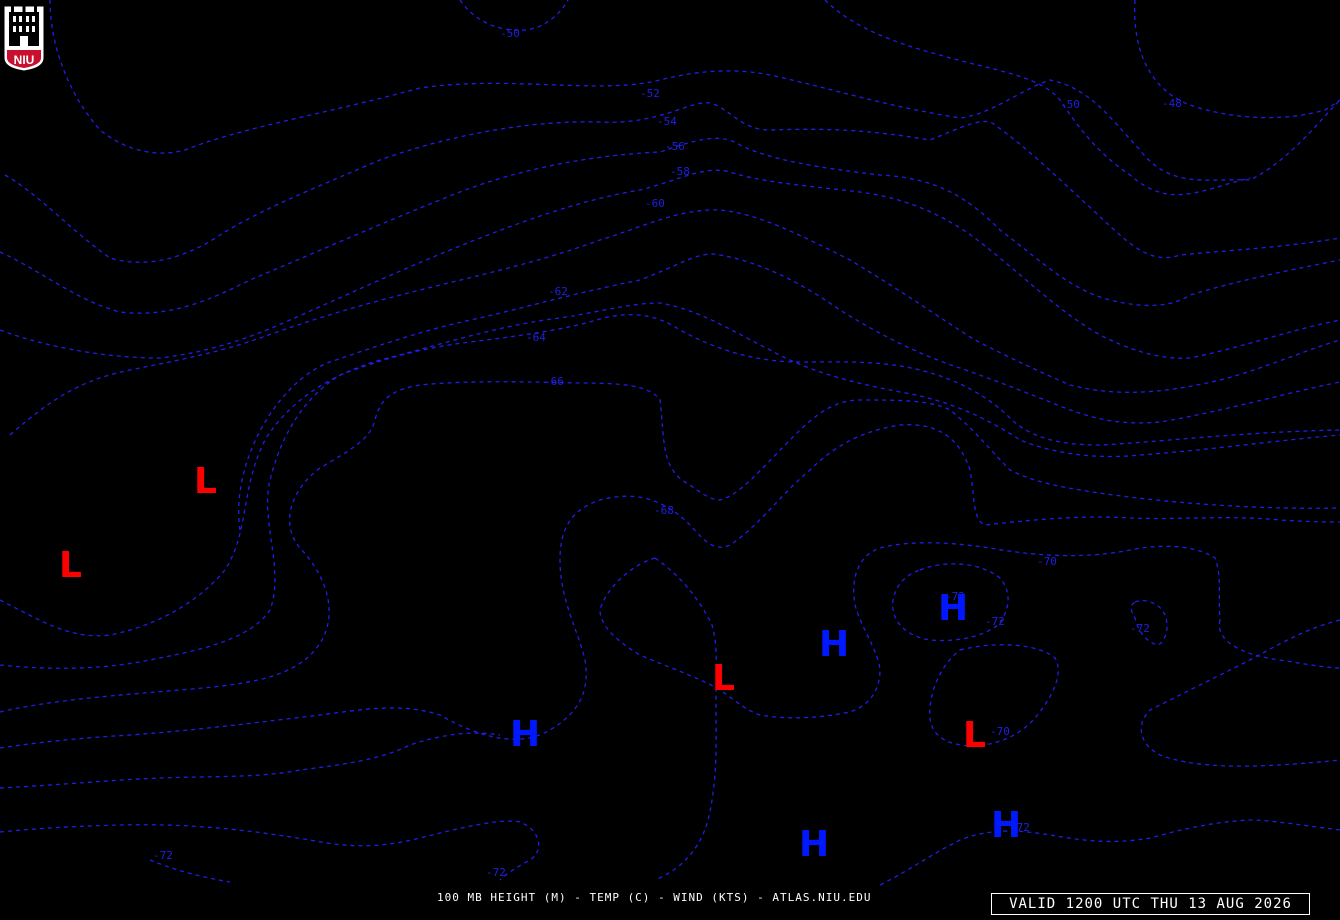 The image size is (1340, 920). Describe the element at coordinates (24, 60) in the screenshot. I see `logo-text: NIU` at that location.